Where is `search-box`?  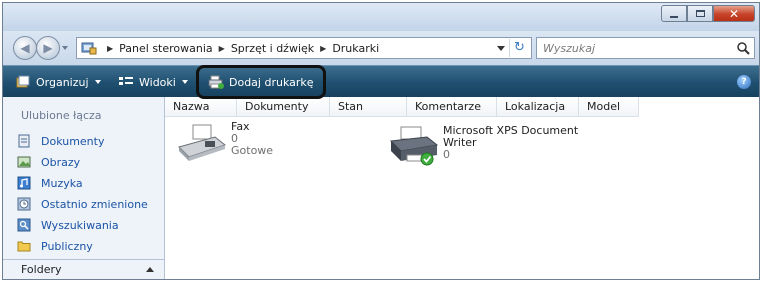
search-box is located at coordinates (645, 48).